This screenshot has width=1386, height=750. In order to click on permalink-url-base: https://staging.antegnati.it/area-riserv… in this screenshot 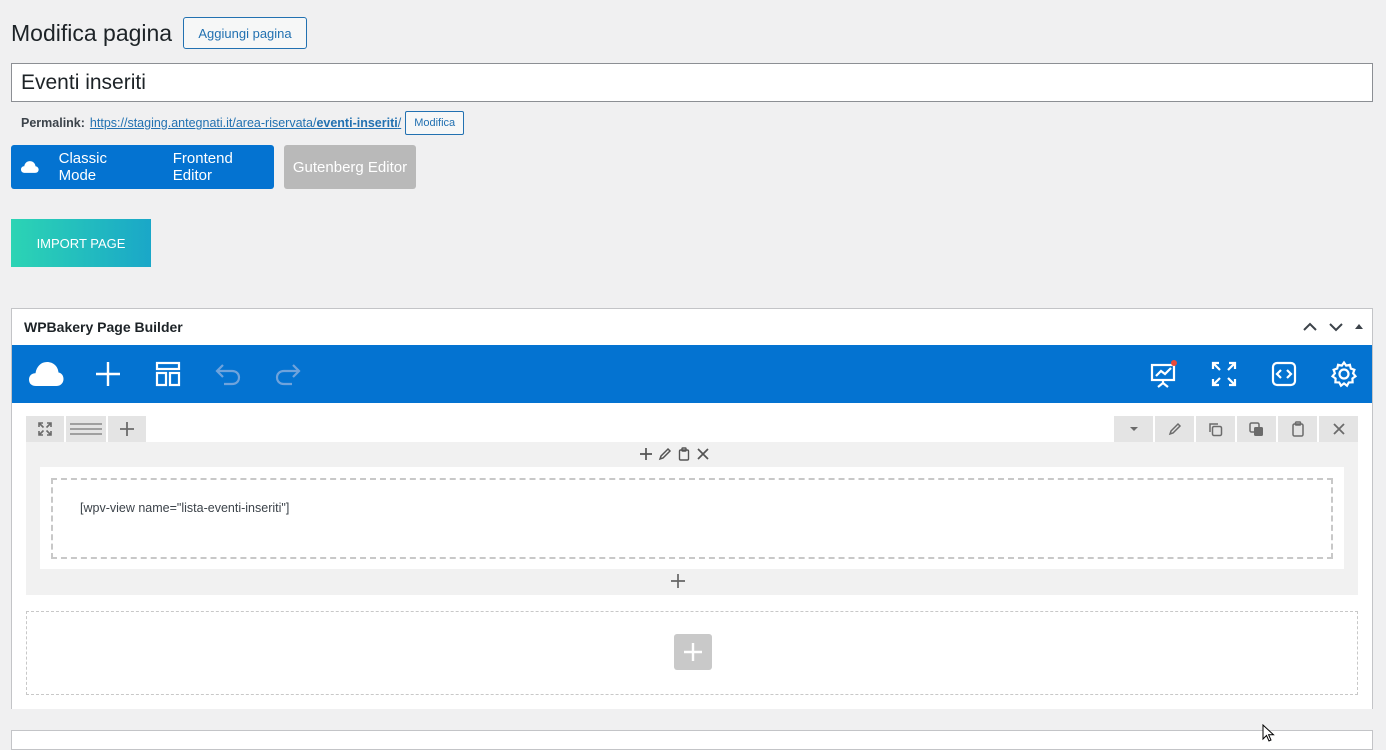, I will do `click(203, 123)`.